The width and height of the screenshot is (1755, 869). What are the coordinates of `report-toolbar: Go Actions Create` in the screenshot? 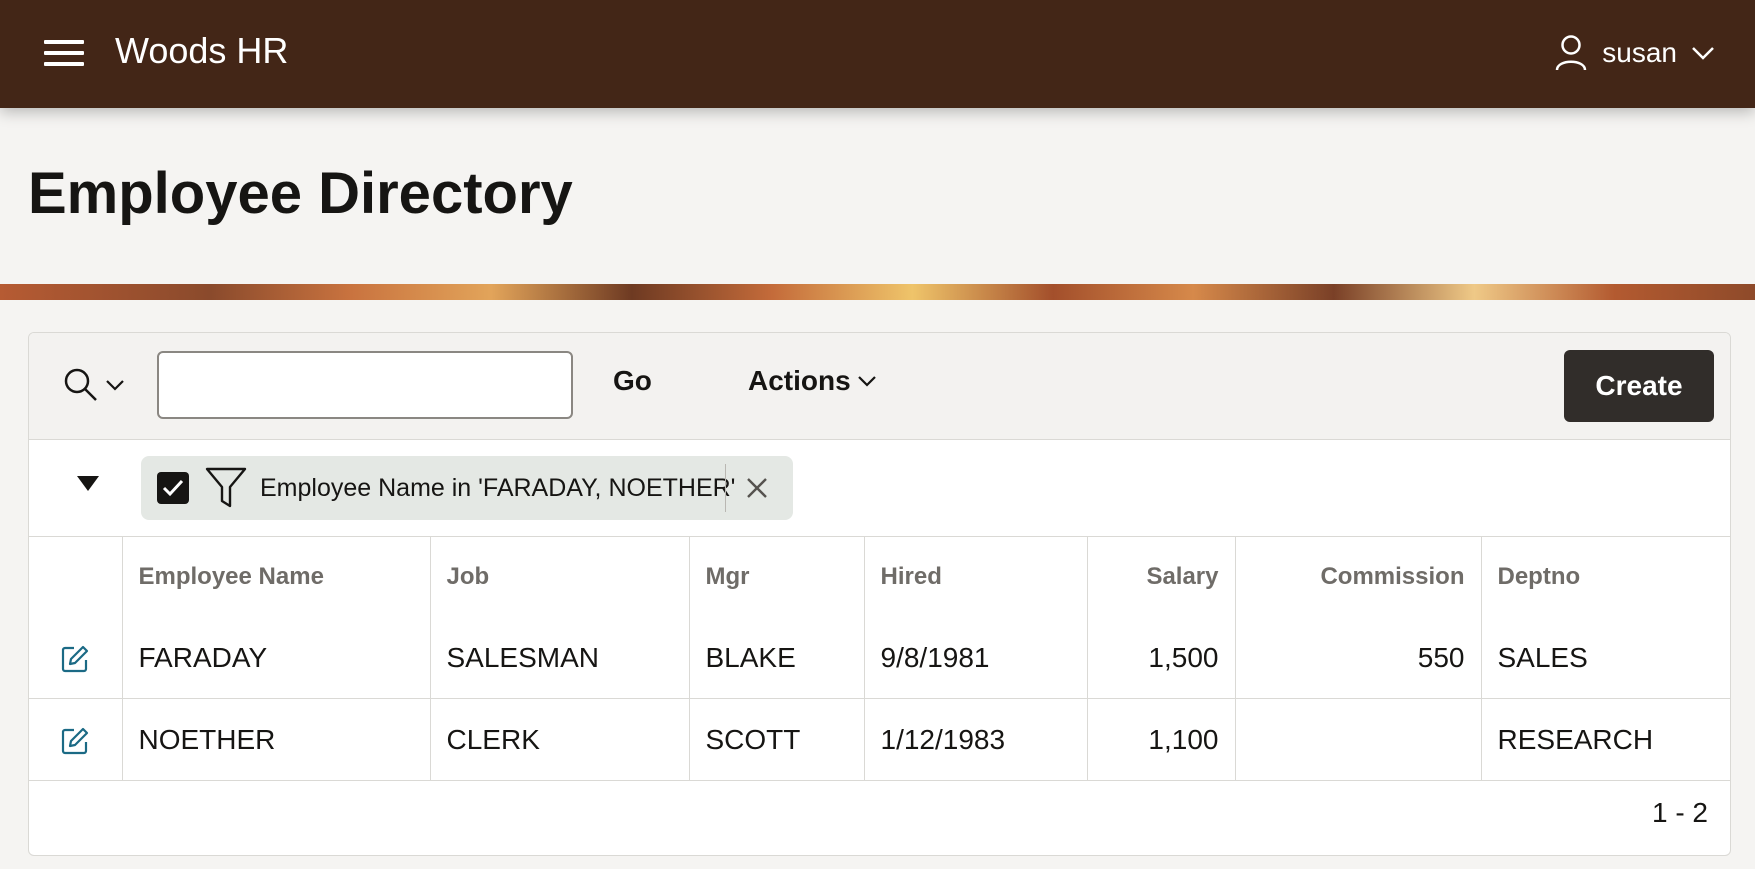 It's located at (879, 386).